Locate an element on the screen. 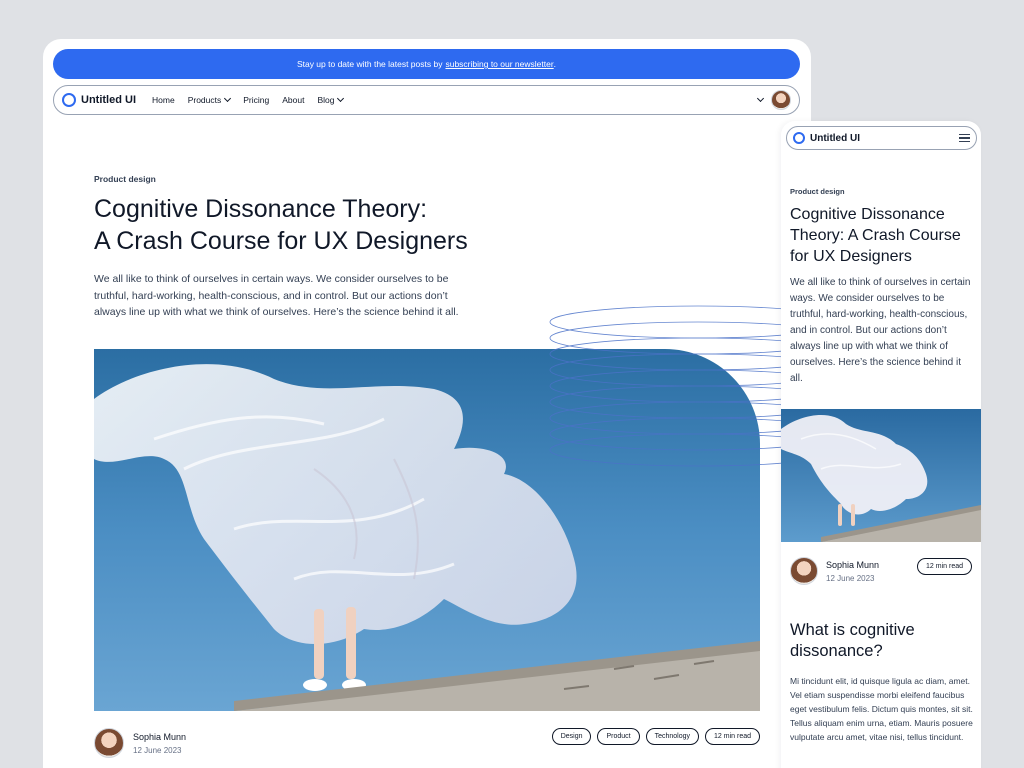 The width and height of the screenshot is (1024, 768). nav-item-label: Pricing is located at coordinates (256, 100).